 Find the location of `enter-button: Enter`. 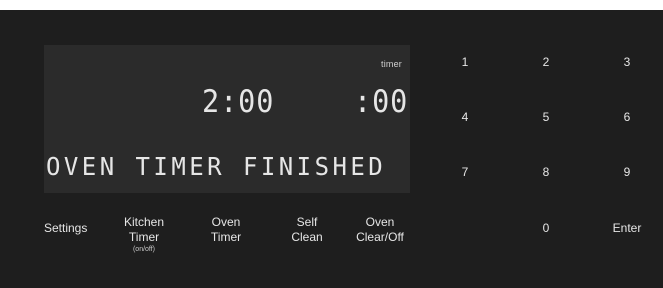

enter-button: Enter is located at coordinates (627, 228).